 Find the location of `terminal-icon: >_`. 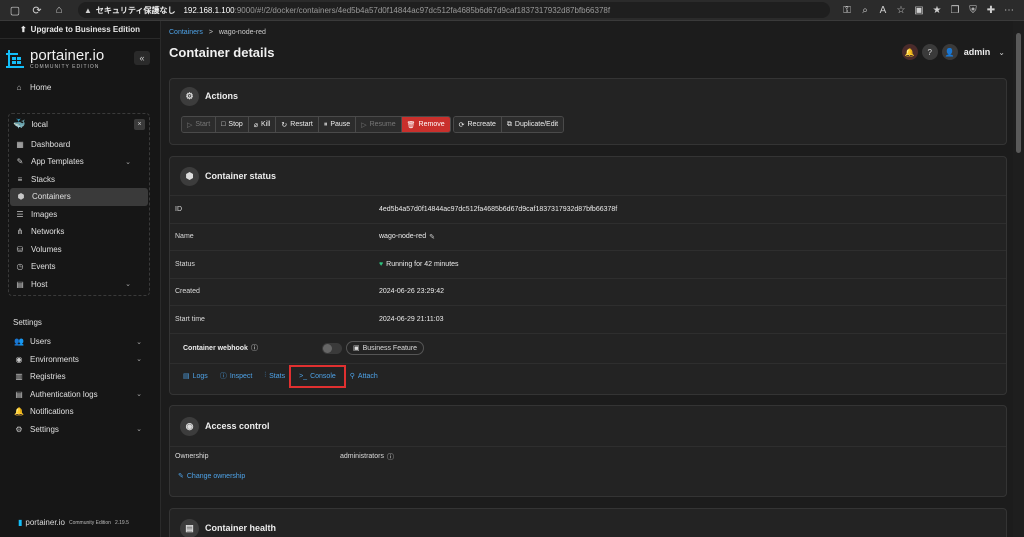

terminal-icon: >_ is located at coordinates (303, 376).